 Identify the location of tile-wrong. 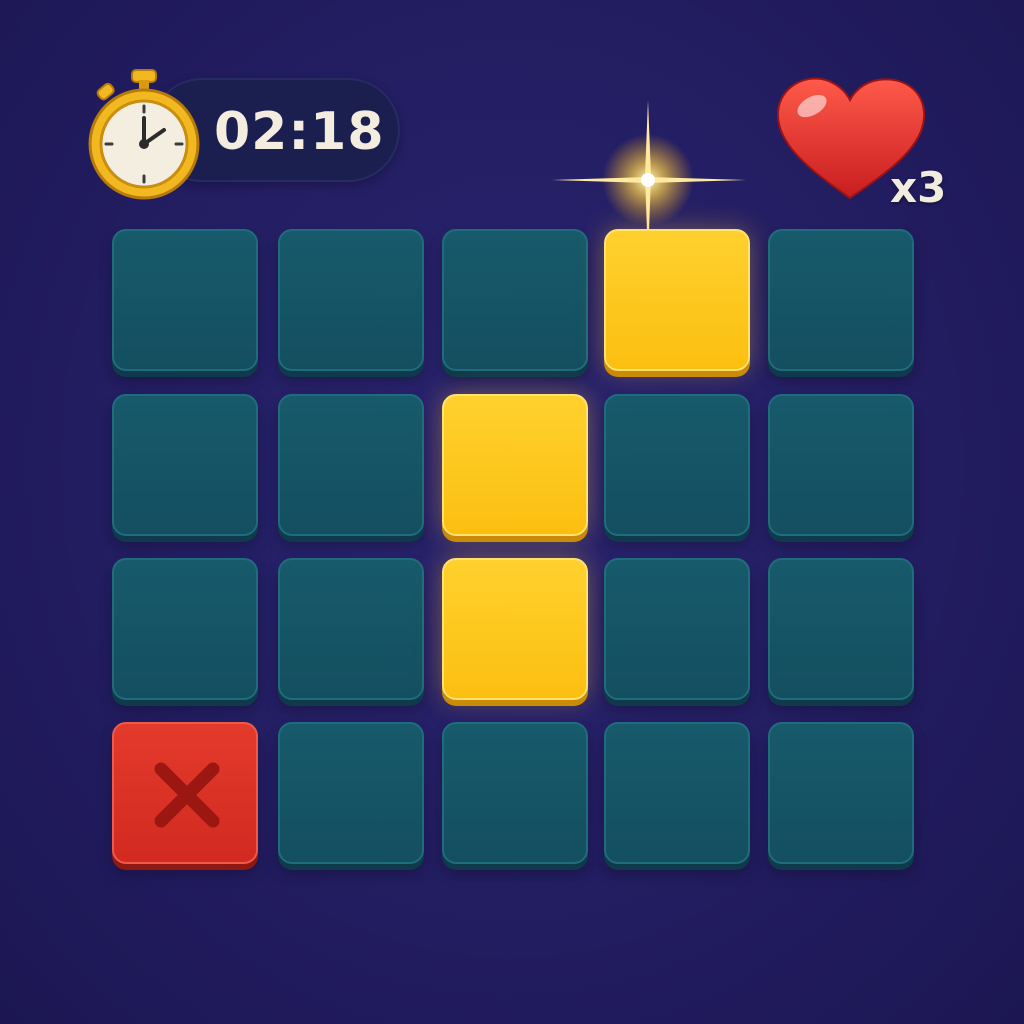
(185, 793).